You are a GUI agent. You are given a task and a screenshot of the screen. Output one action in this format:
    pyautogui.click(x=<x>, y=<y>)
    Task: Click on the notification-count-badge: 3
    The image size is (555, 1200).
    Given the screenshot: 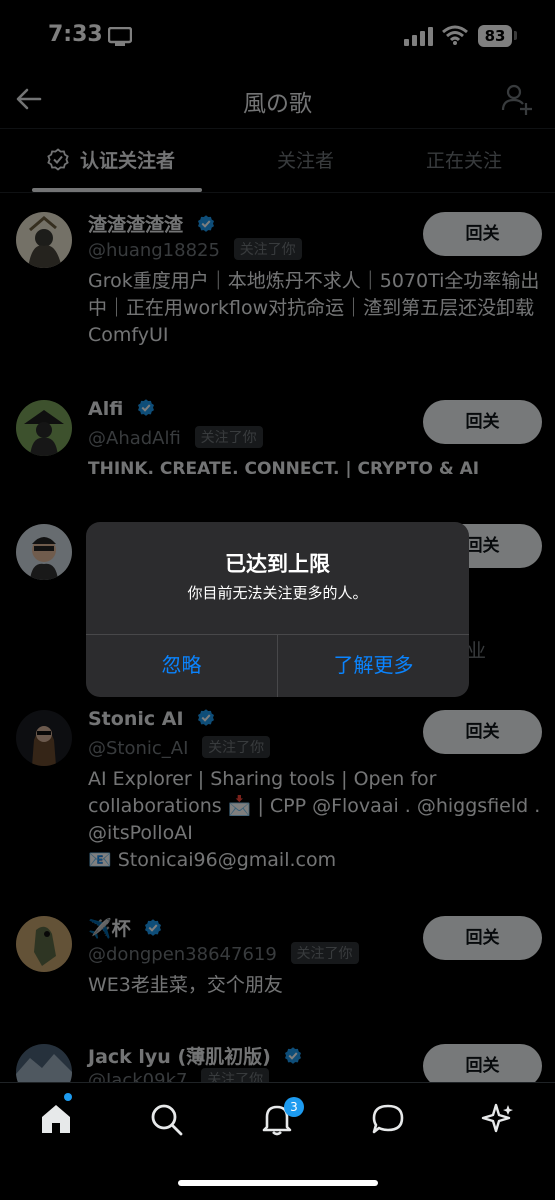 What is the action you would take?
    pyautogui.click(x=294, y=1107)
    